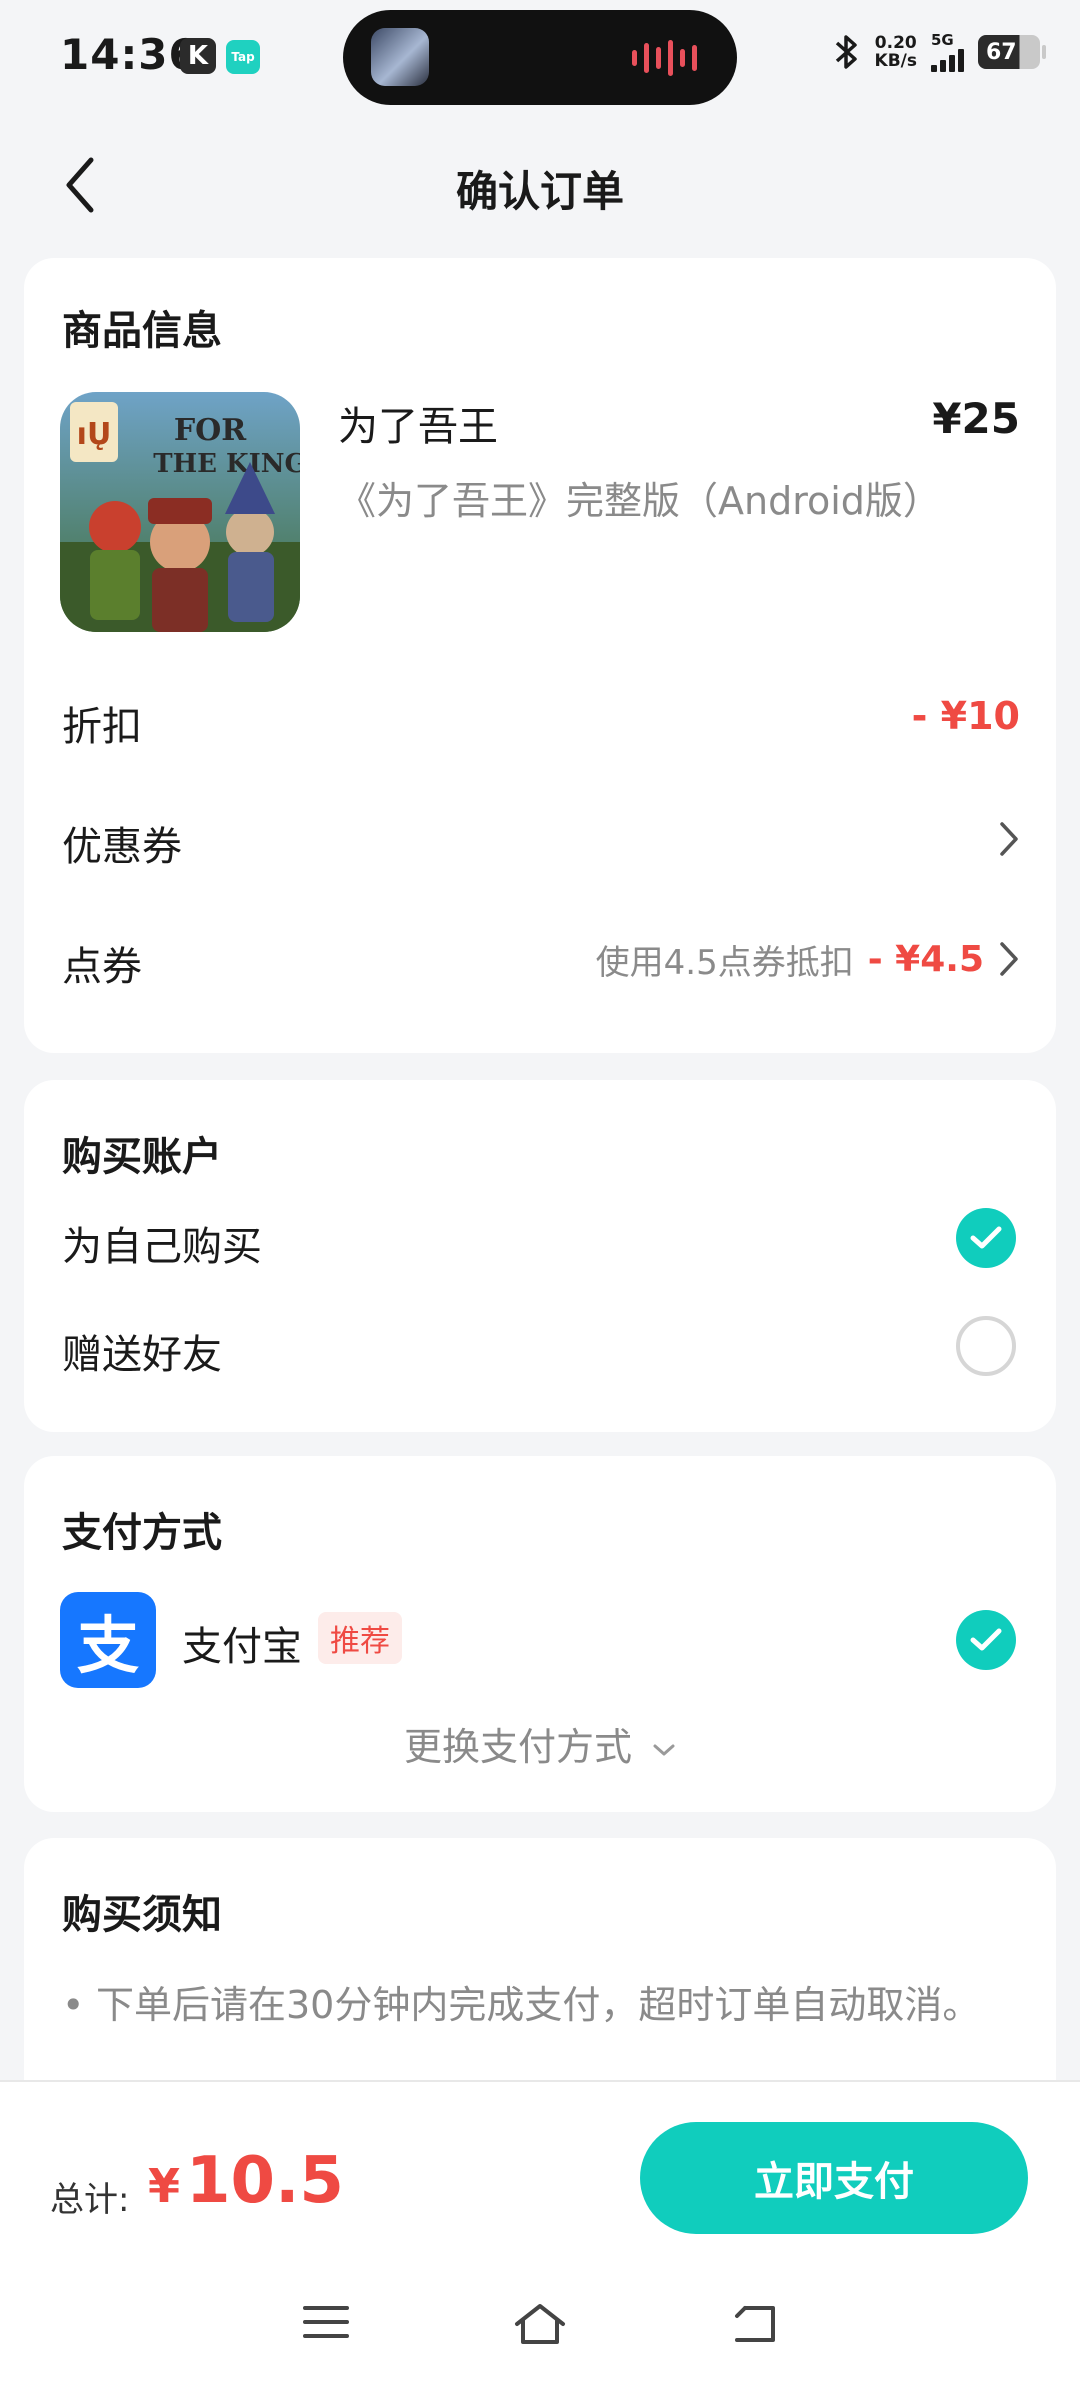 The image size is (1080, 2400). I want to click on system-nav-bar, so click(540, 2324).